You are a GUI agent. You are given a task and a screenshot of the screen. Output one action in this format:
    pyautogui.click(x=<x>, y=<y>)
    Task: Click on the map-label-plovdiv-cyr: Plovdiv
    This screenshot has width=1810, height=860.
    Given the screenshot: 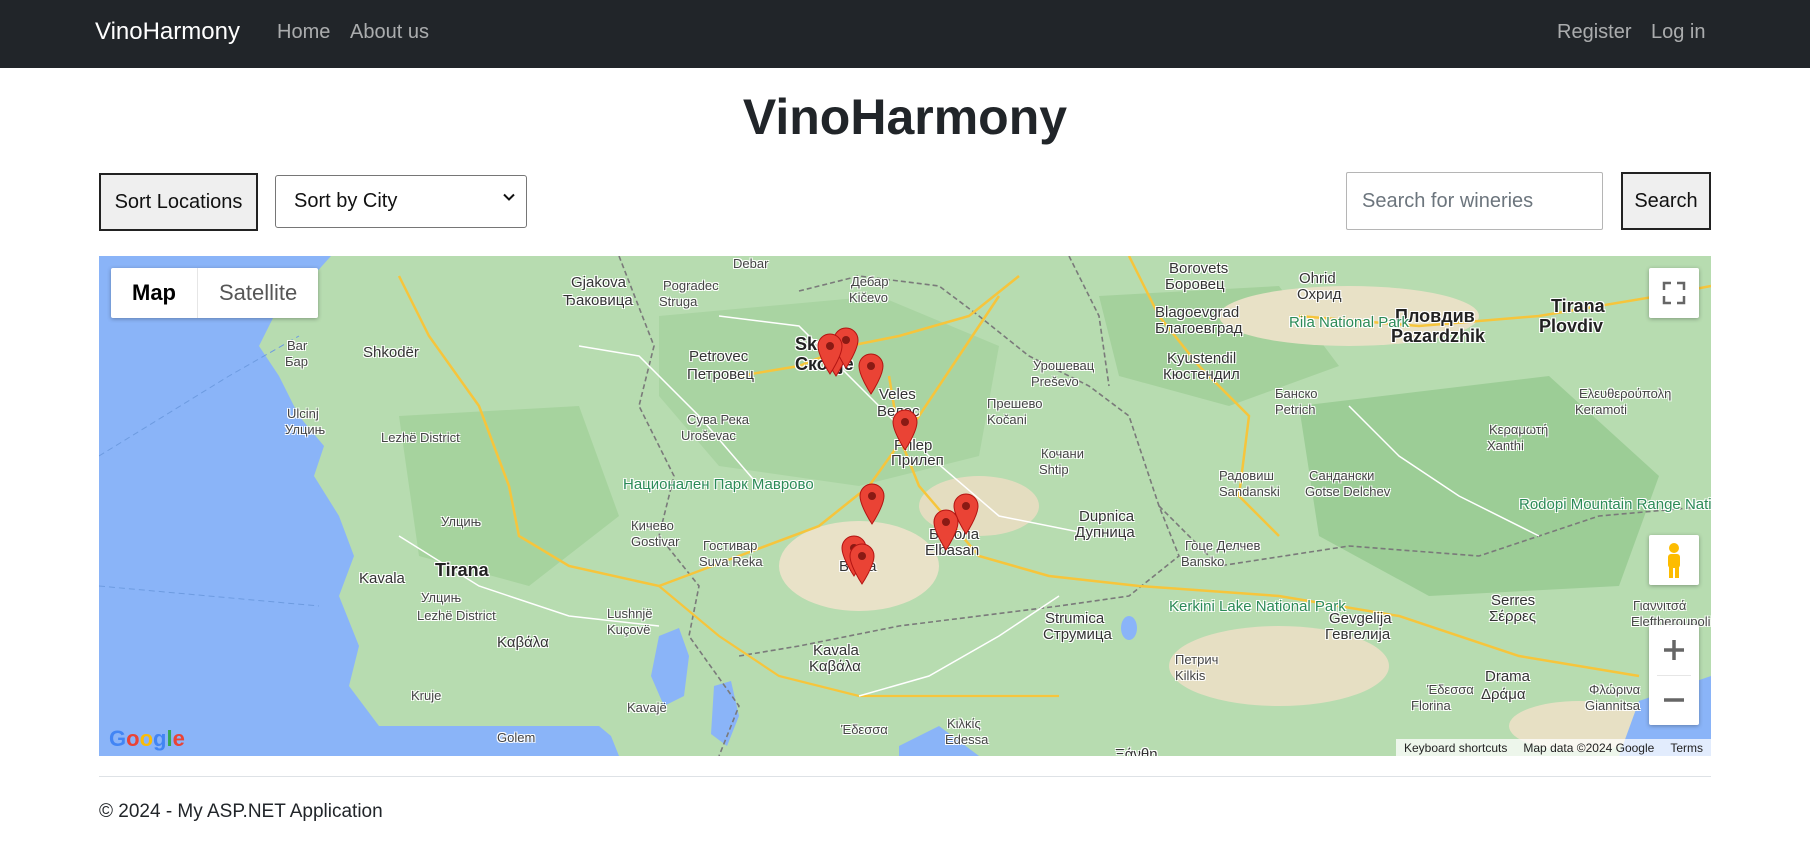 What is the action you would take?
    pyautogui.click(x=1571, y=326)
    